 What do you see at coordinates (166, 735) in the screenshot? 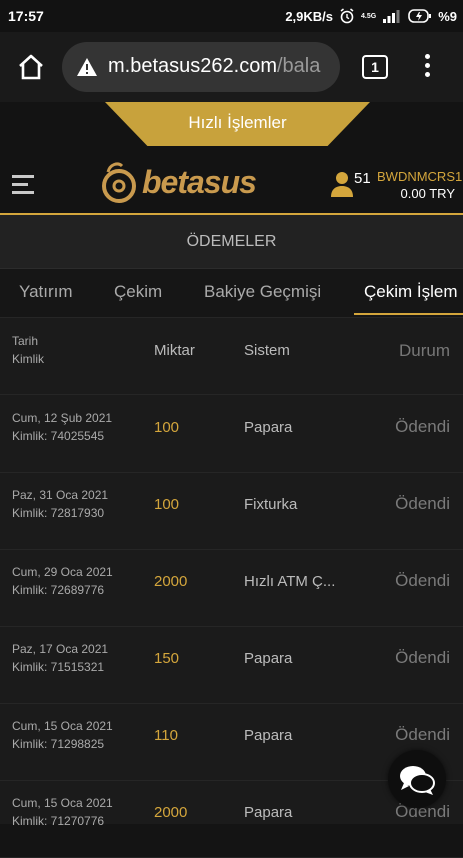
I see `row-amount: 110` at bounding box center [166, 735].